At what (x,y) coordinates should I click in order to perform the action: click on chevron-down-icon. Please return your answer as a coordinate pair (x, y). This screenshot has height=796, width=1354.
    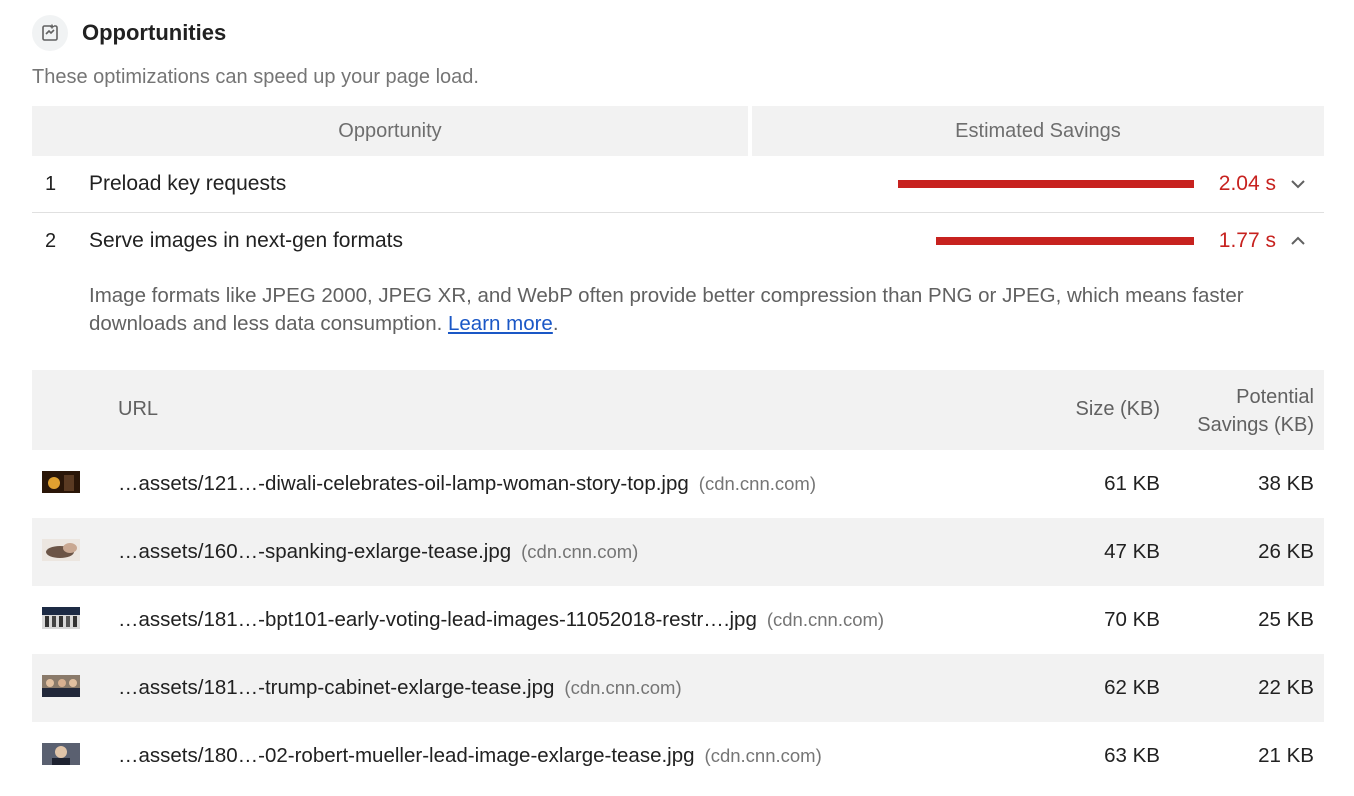
    Looking at the image, I should click on (1298, 184).